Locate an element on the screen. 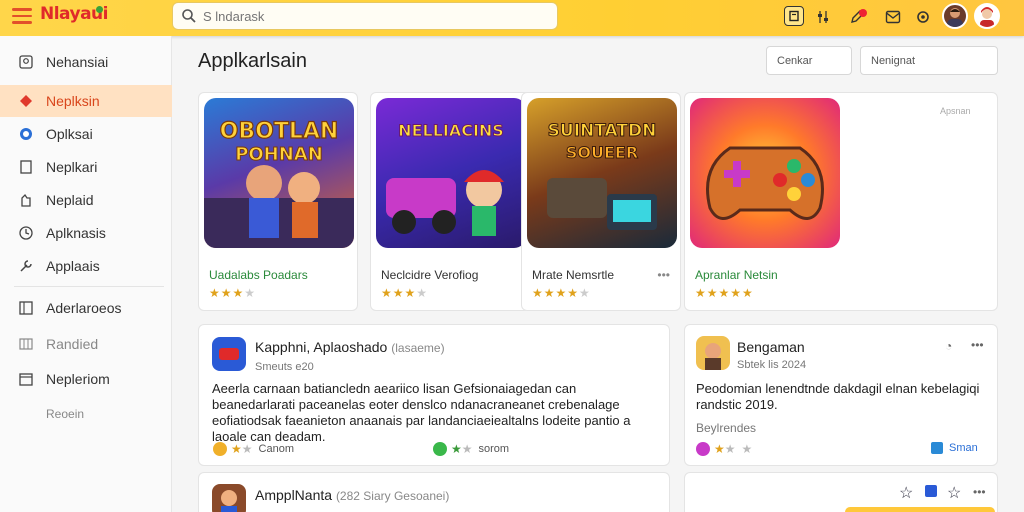 This screenshot has width=1024, height=512. post-title: Kapphni, Aplaoshado (lasaeme) is located at coordinates (350, 347).